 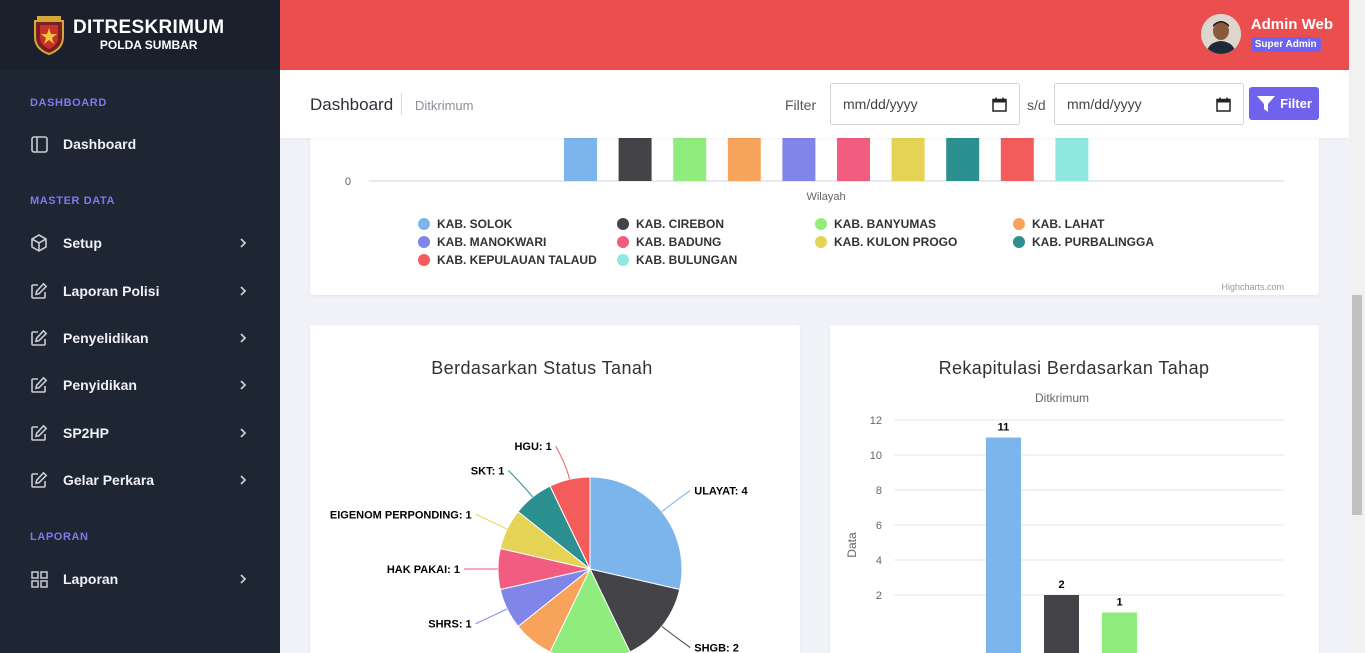 I want to click on user-name: Admin Web, so click(x=1291, y=24).